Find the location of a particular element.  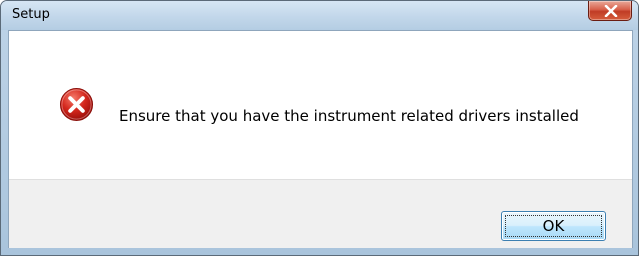

close-icon is located at coordinates (611, 11).